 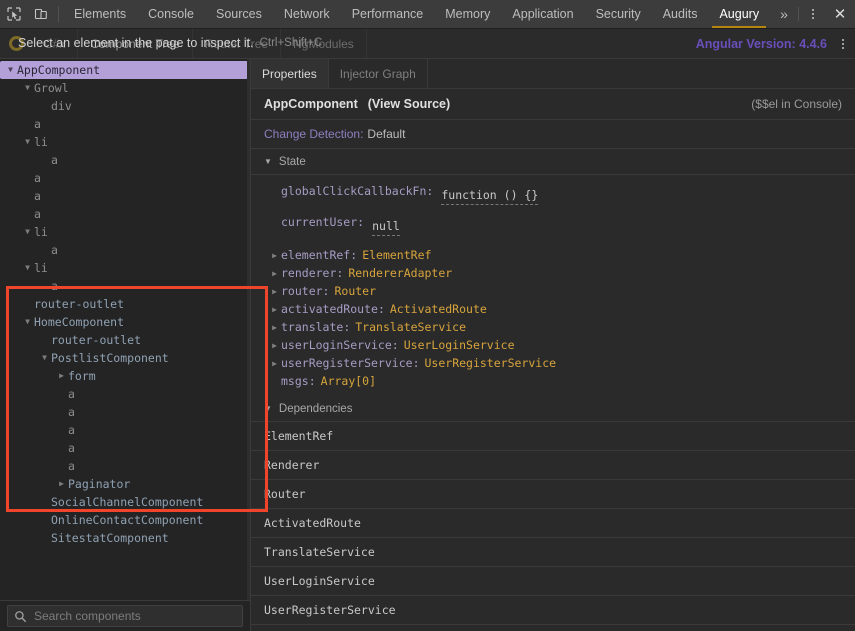 What do you see at coordinates (248, 329) in the screenshot?
I see `tree-scrollbar` at bounding box center [248, 329].